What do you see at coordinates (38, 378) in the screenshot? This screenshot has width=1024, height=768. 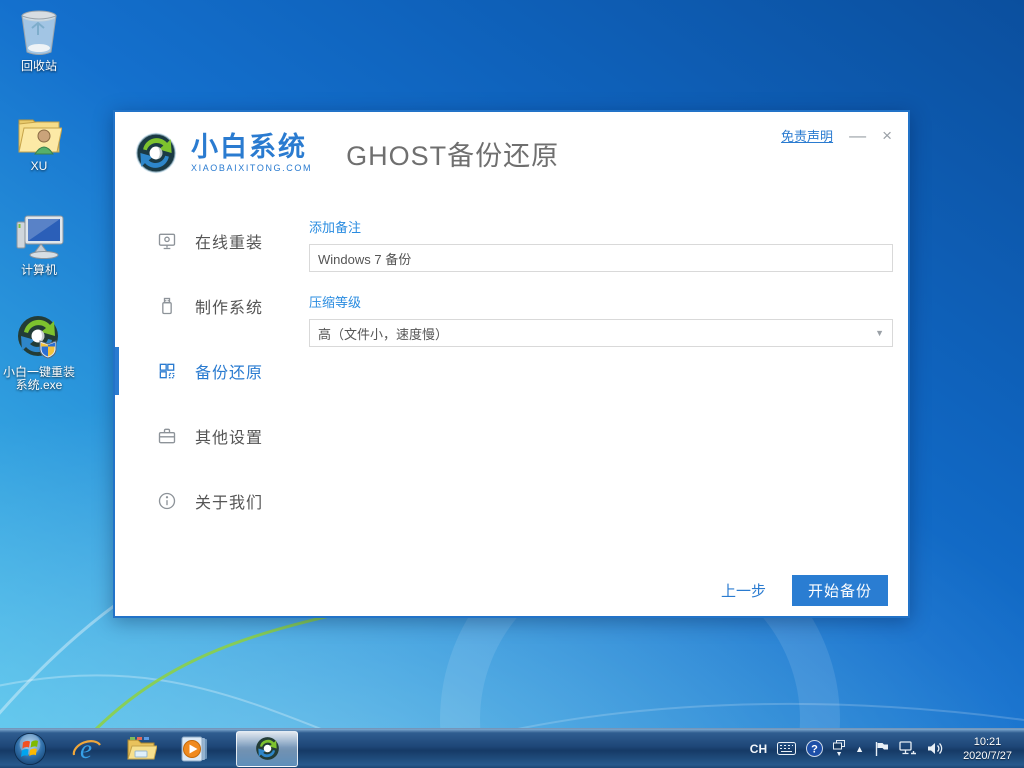 I see `desktop-icon-label: 小白一键重装 系统.exe` at bounding box center [38, 378].